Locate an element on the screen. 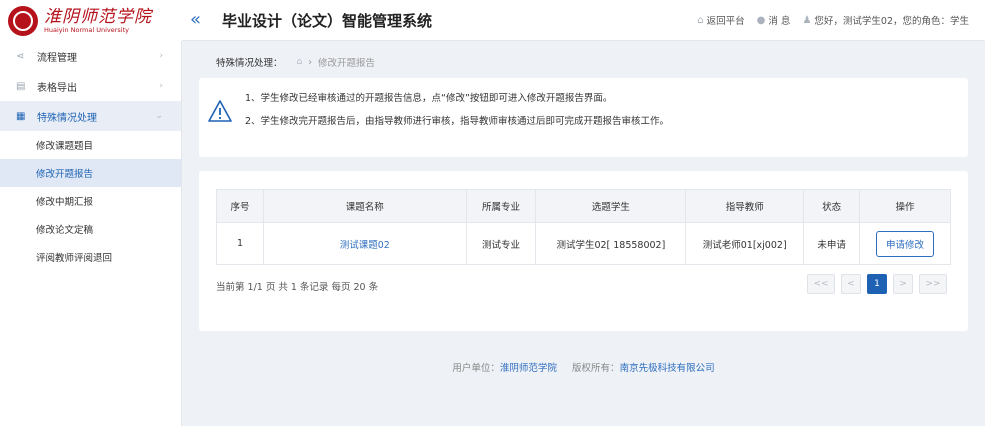 The image size is (985, 426). sidebar-item-special-cases: ▦ 特殊情况处理 ⌄ is located at coordinates (90, 116).